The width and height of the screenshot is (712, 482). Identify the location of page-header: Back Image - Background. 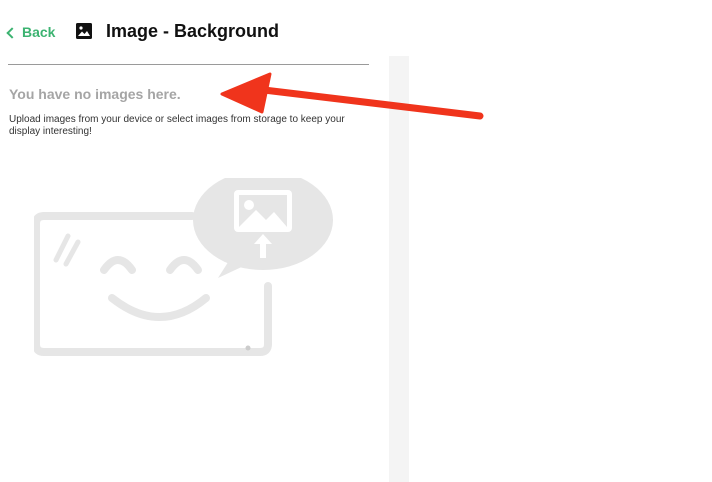
(185, 32).